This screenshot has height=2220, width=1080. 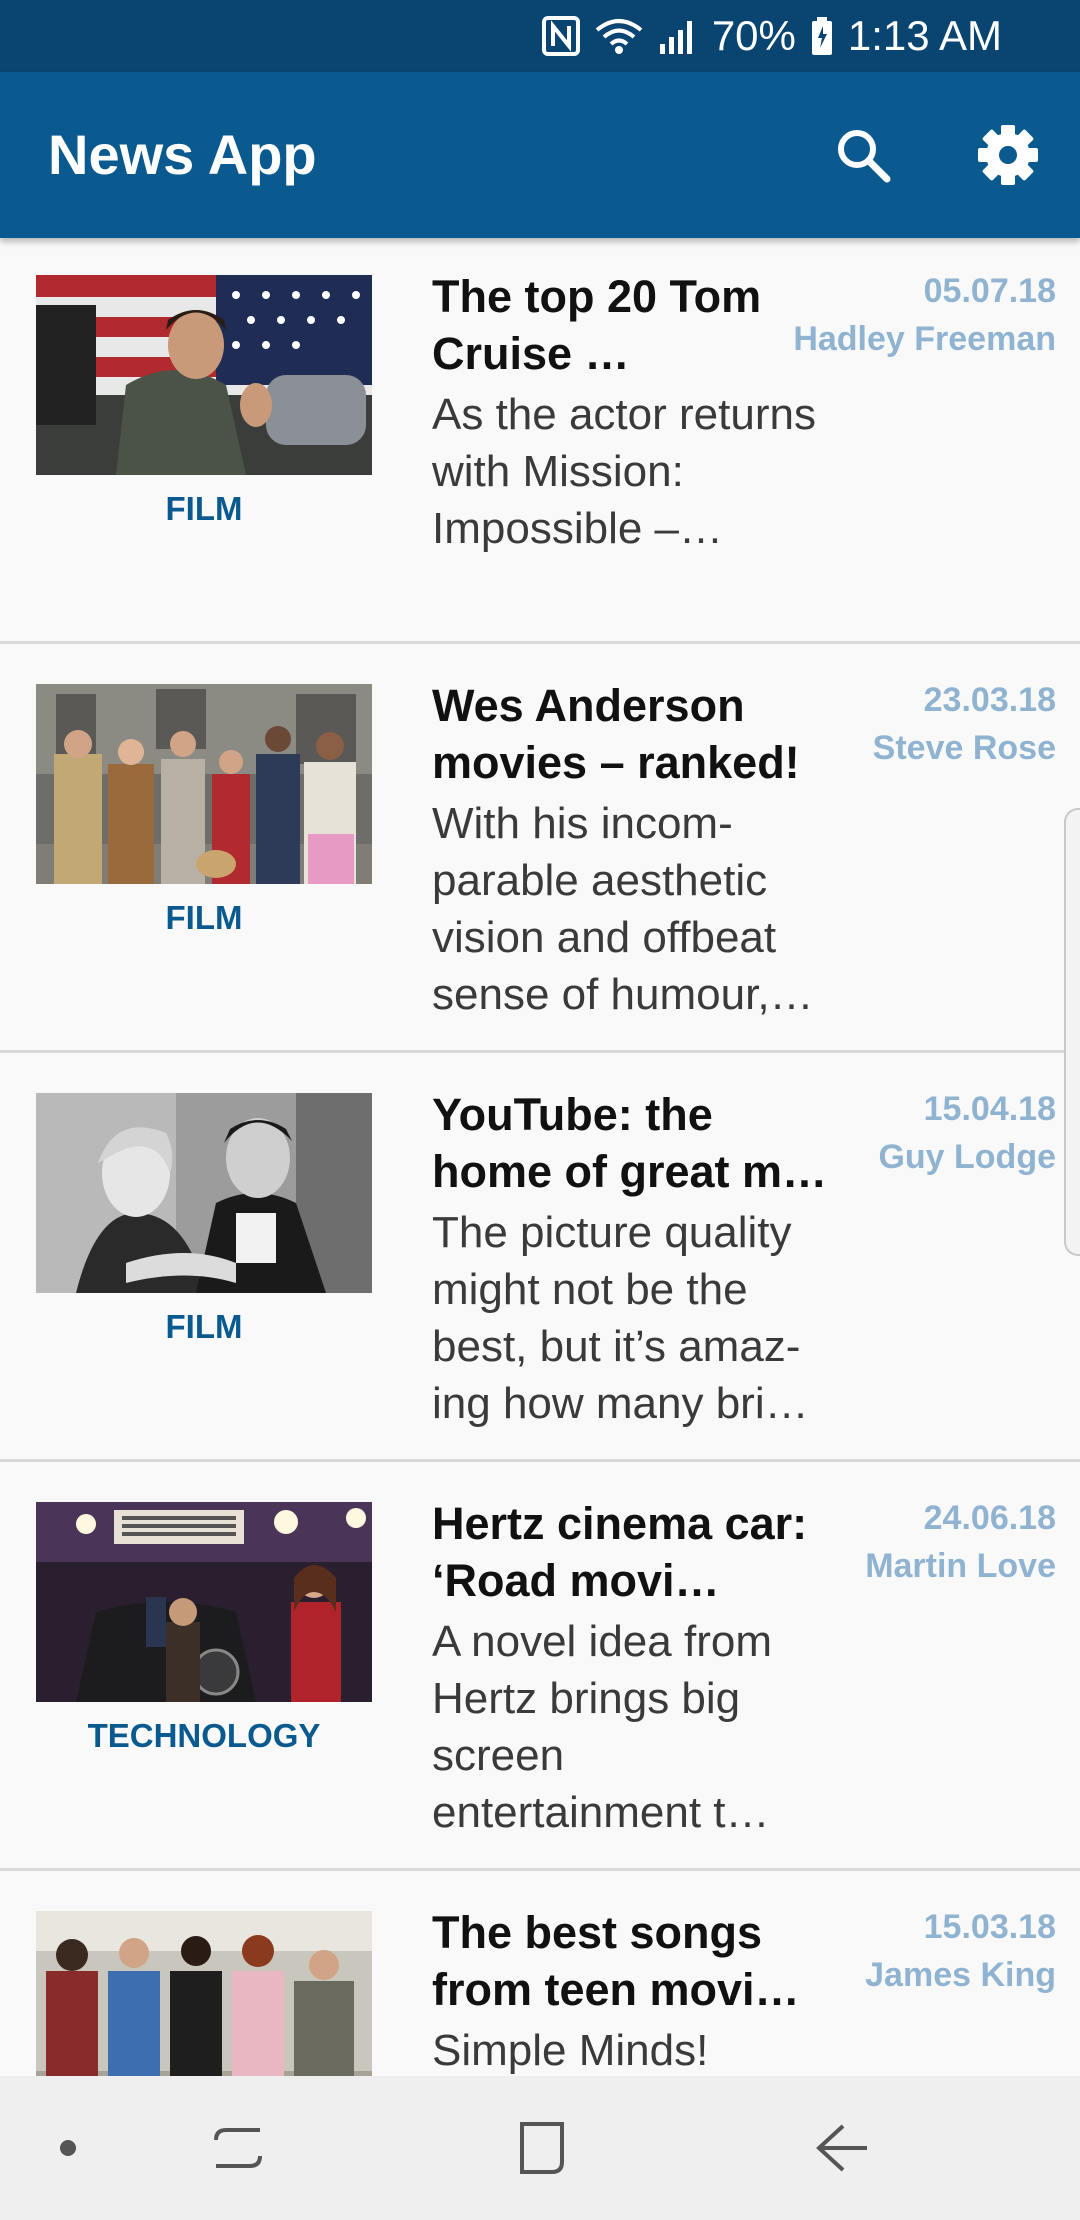 I want to click on wifi-icon, so click(x=619, y=36).